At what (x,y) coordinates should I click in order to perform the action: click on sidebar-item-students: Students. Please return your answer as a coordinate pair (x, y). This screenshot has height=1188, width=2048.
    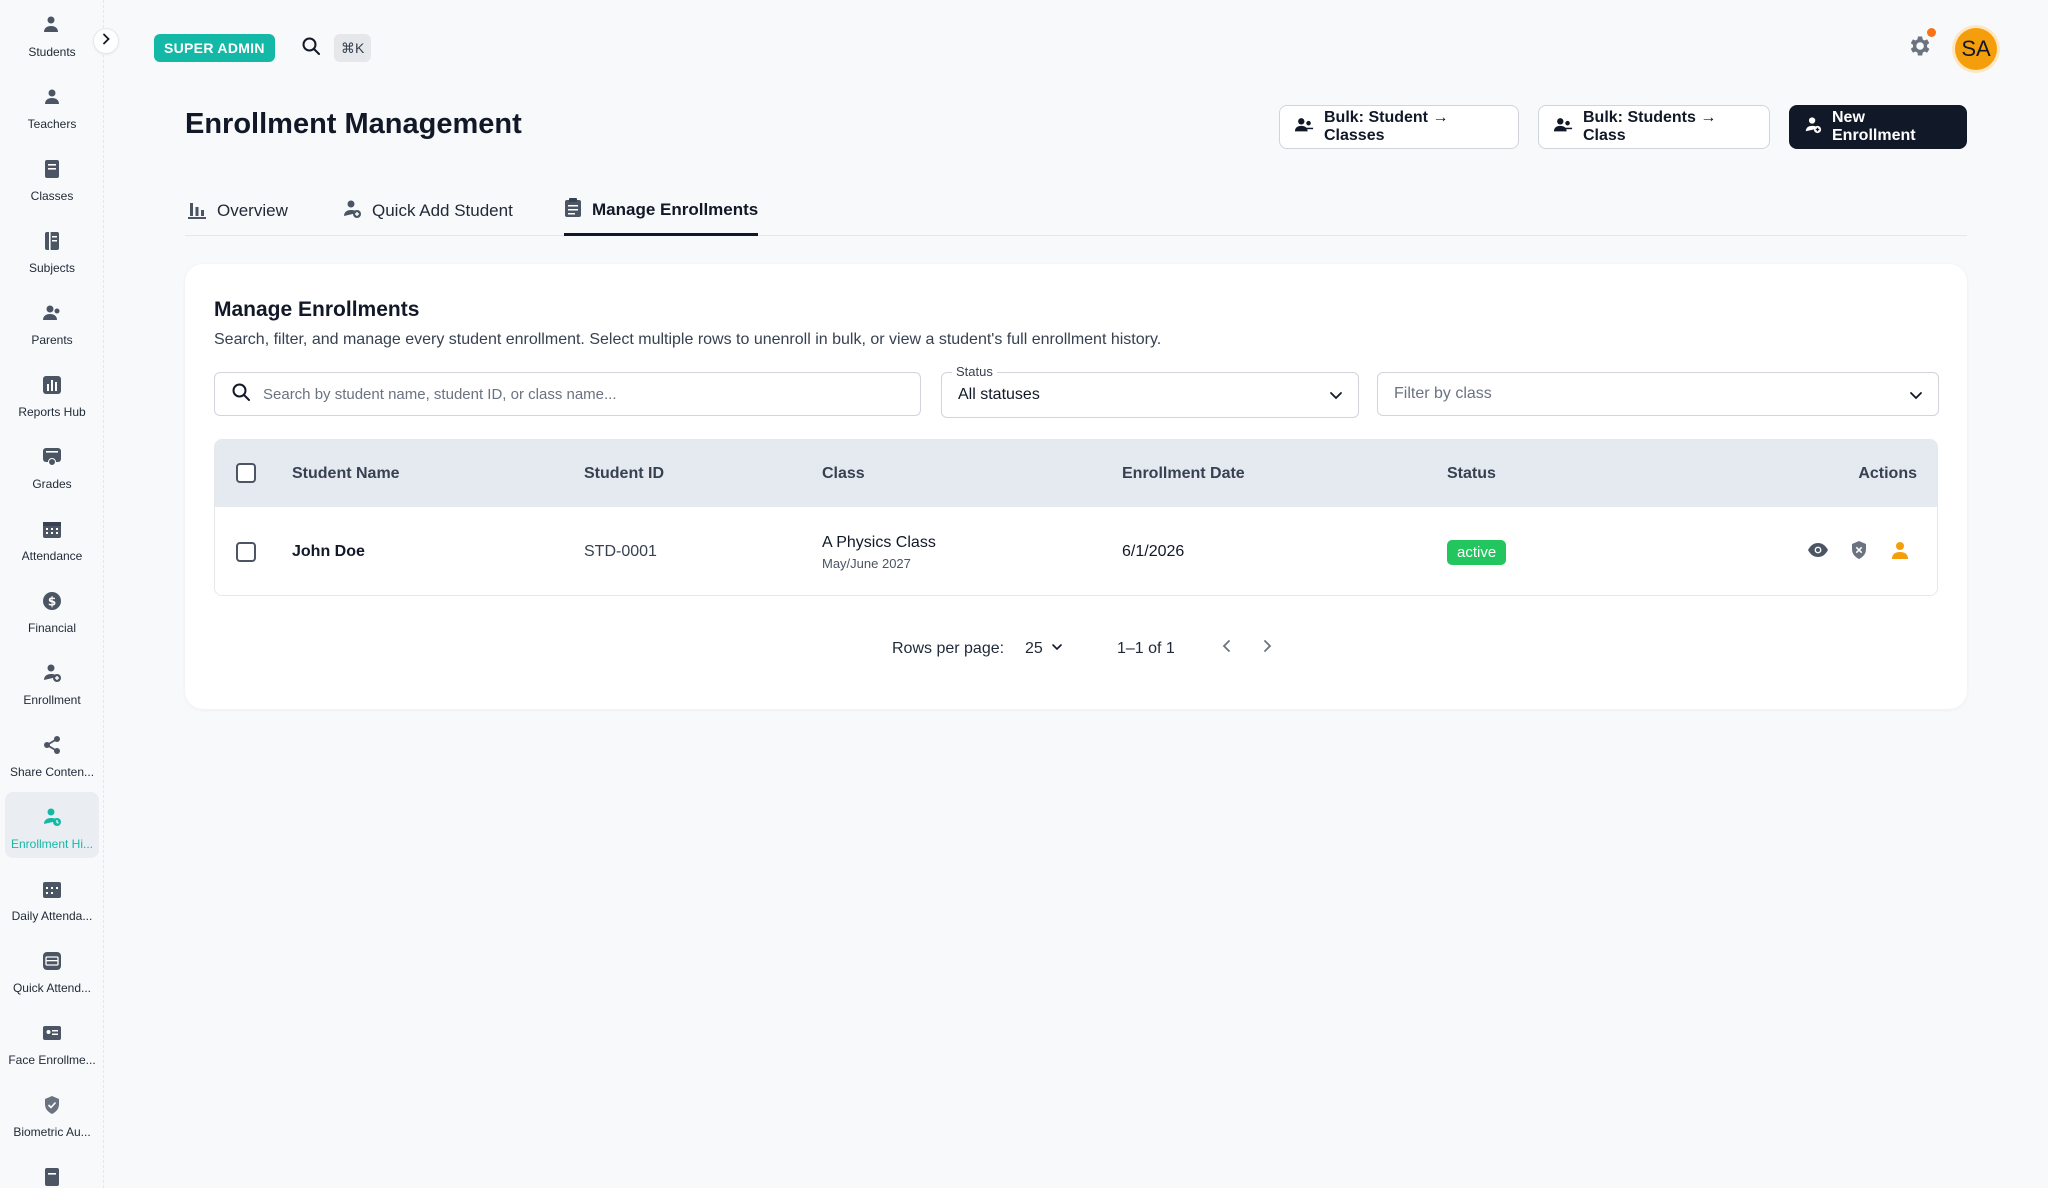
    Looking at the image, I should click on (52, 33).